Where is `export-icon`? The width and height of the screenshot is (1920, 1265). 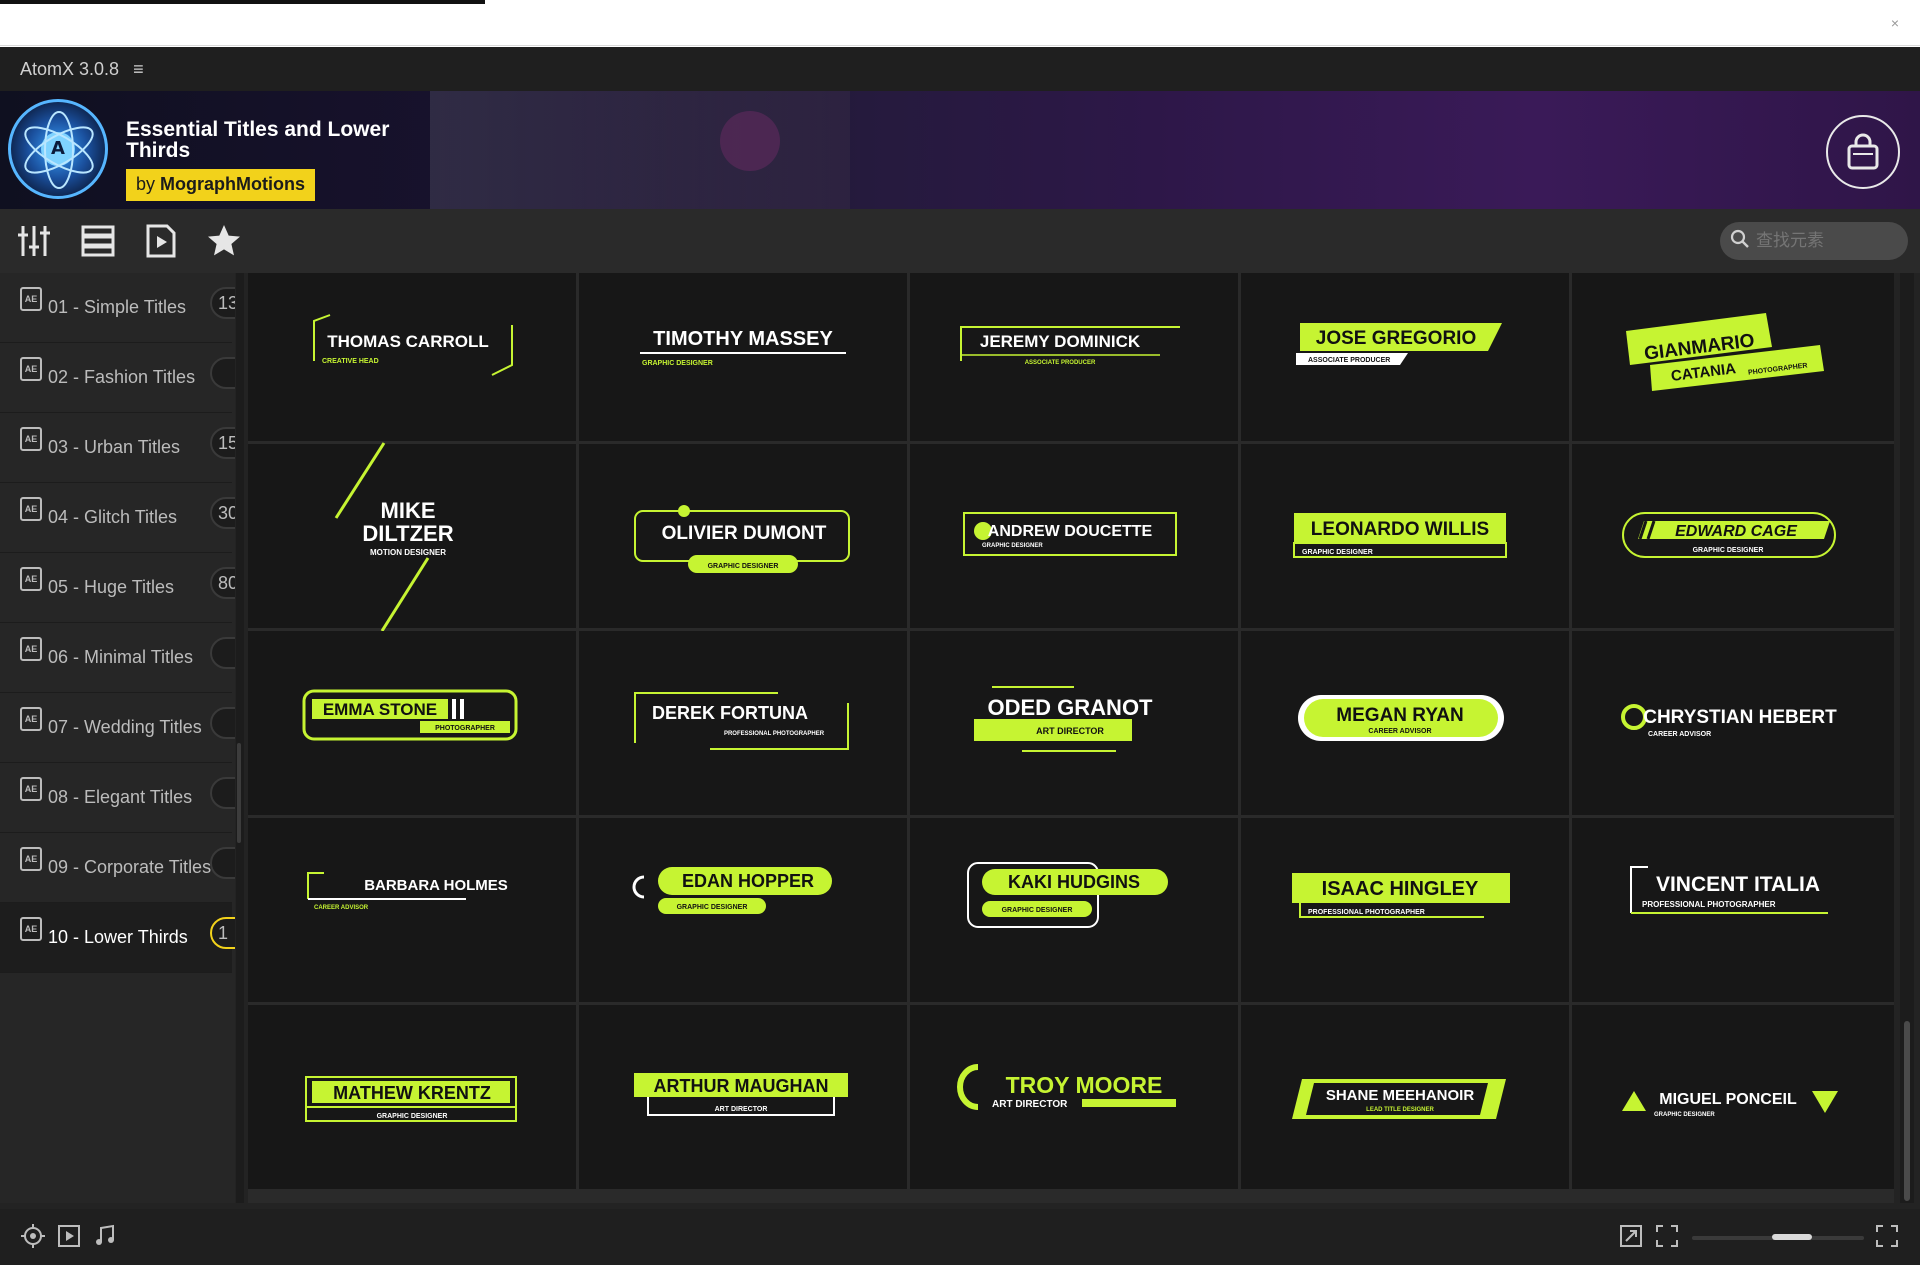 export-icon is located at coordinates (1631, 1236).